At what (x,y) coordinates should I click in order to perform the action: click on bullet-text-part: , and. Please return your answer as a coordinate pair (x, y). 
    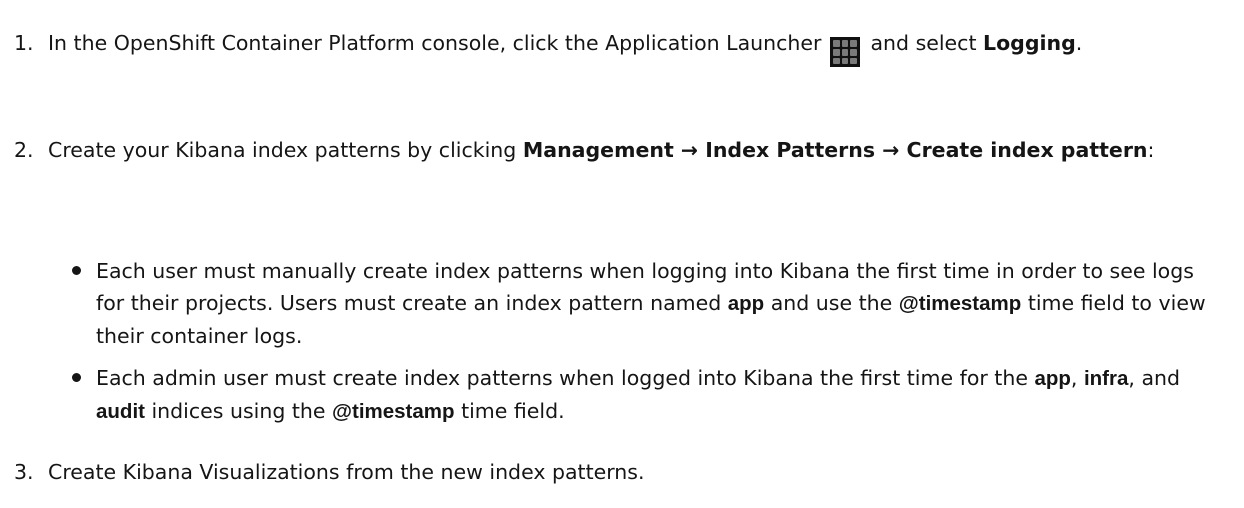
    Looking at the image, I should click on (1154, 378).